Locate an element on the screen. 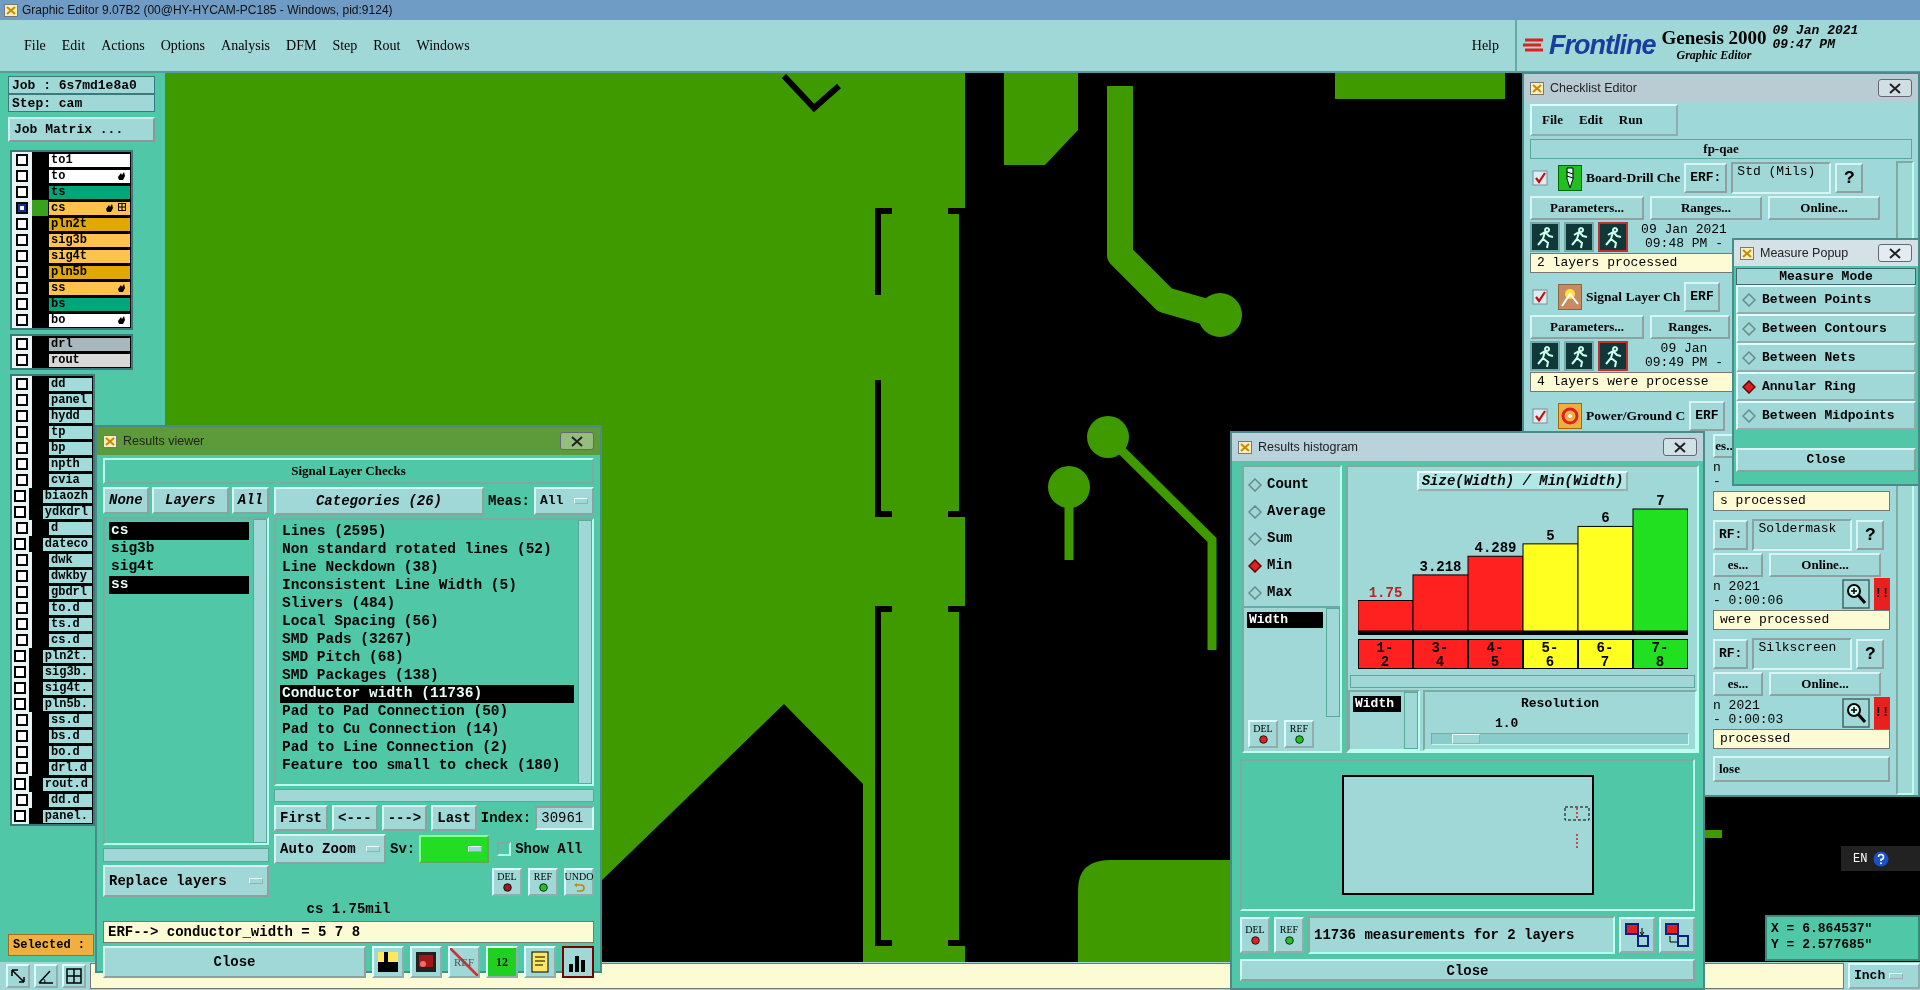 This screenshot has width=1920, height=990. layer-item: rout is located at coordinates (89, 360).